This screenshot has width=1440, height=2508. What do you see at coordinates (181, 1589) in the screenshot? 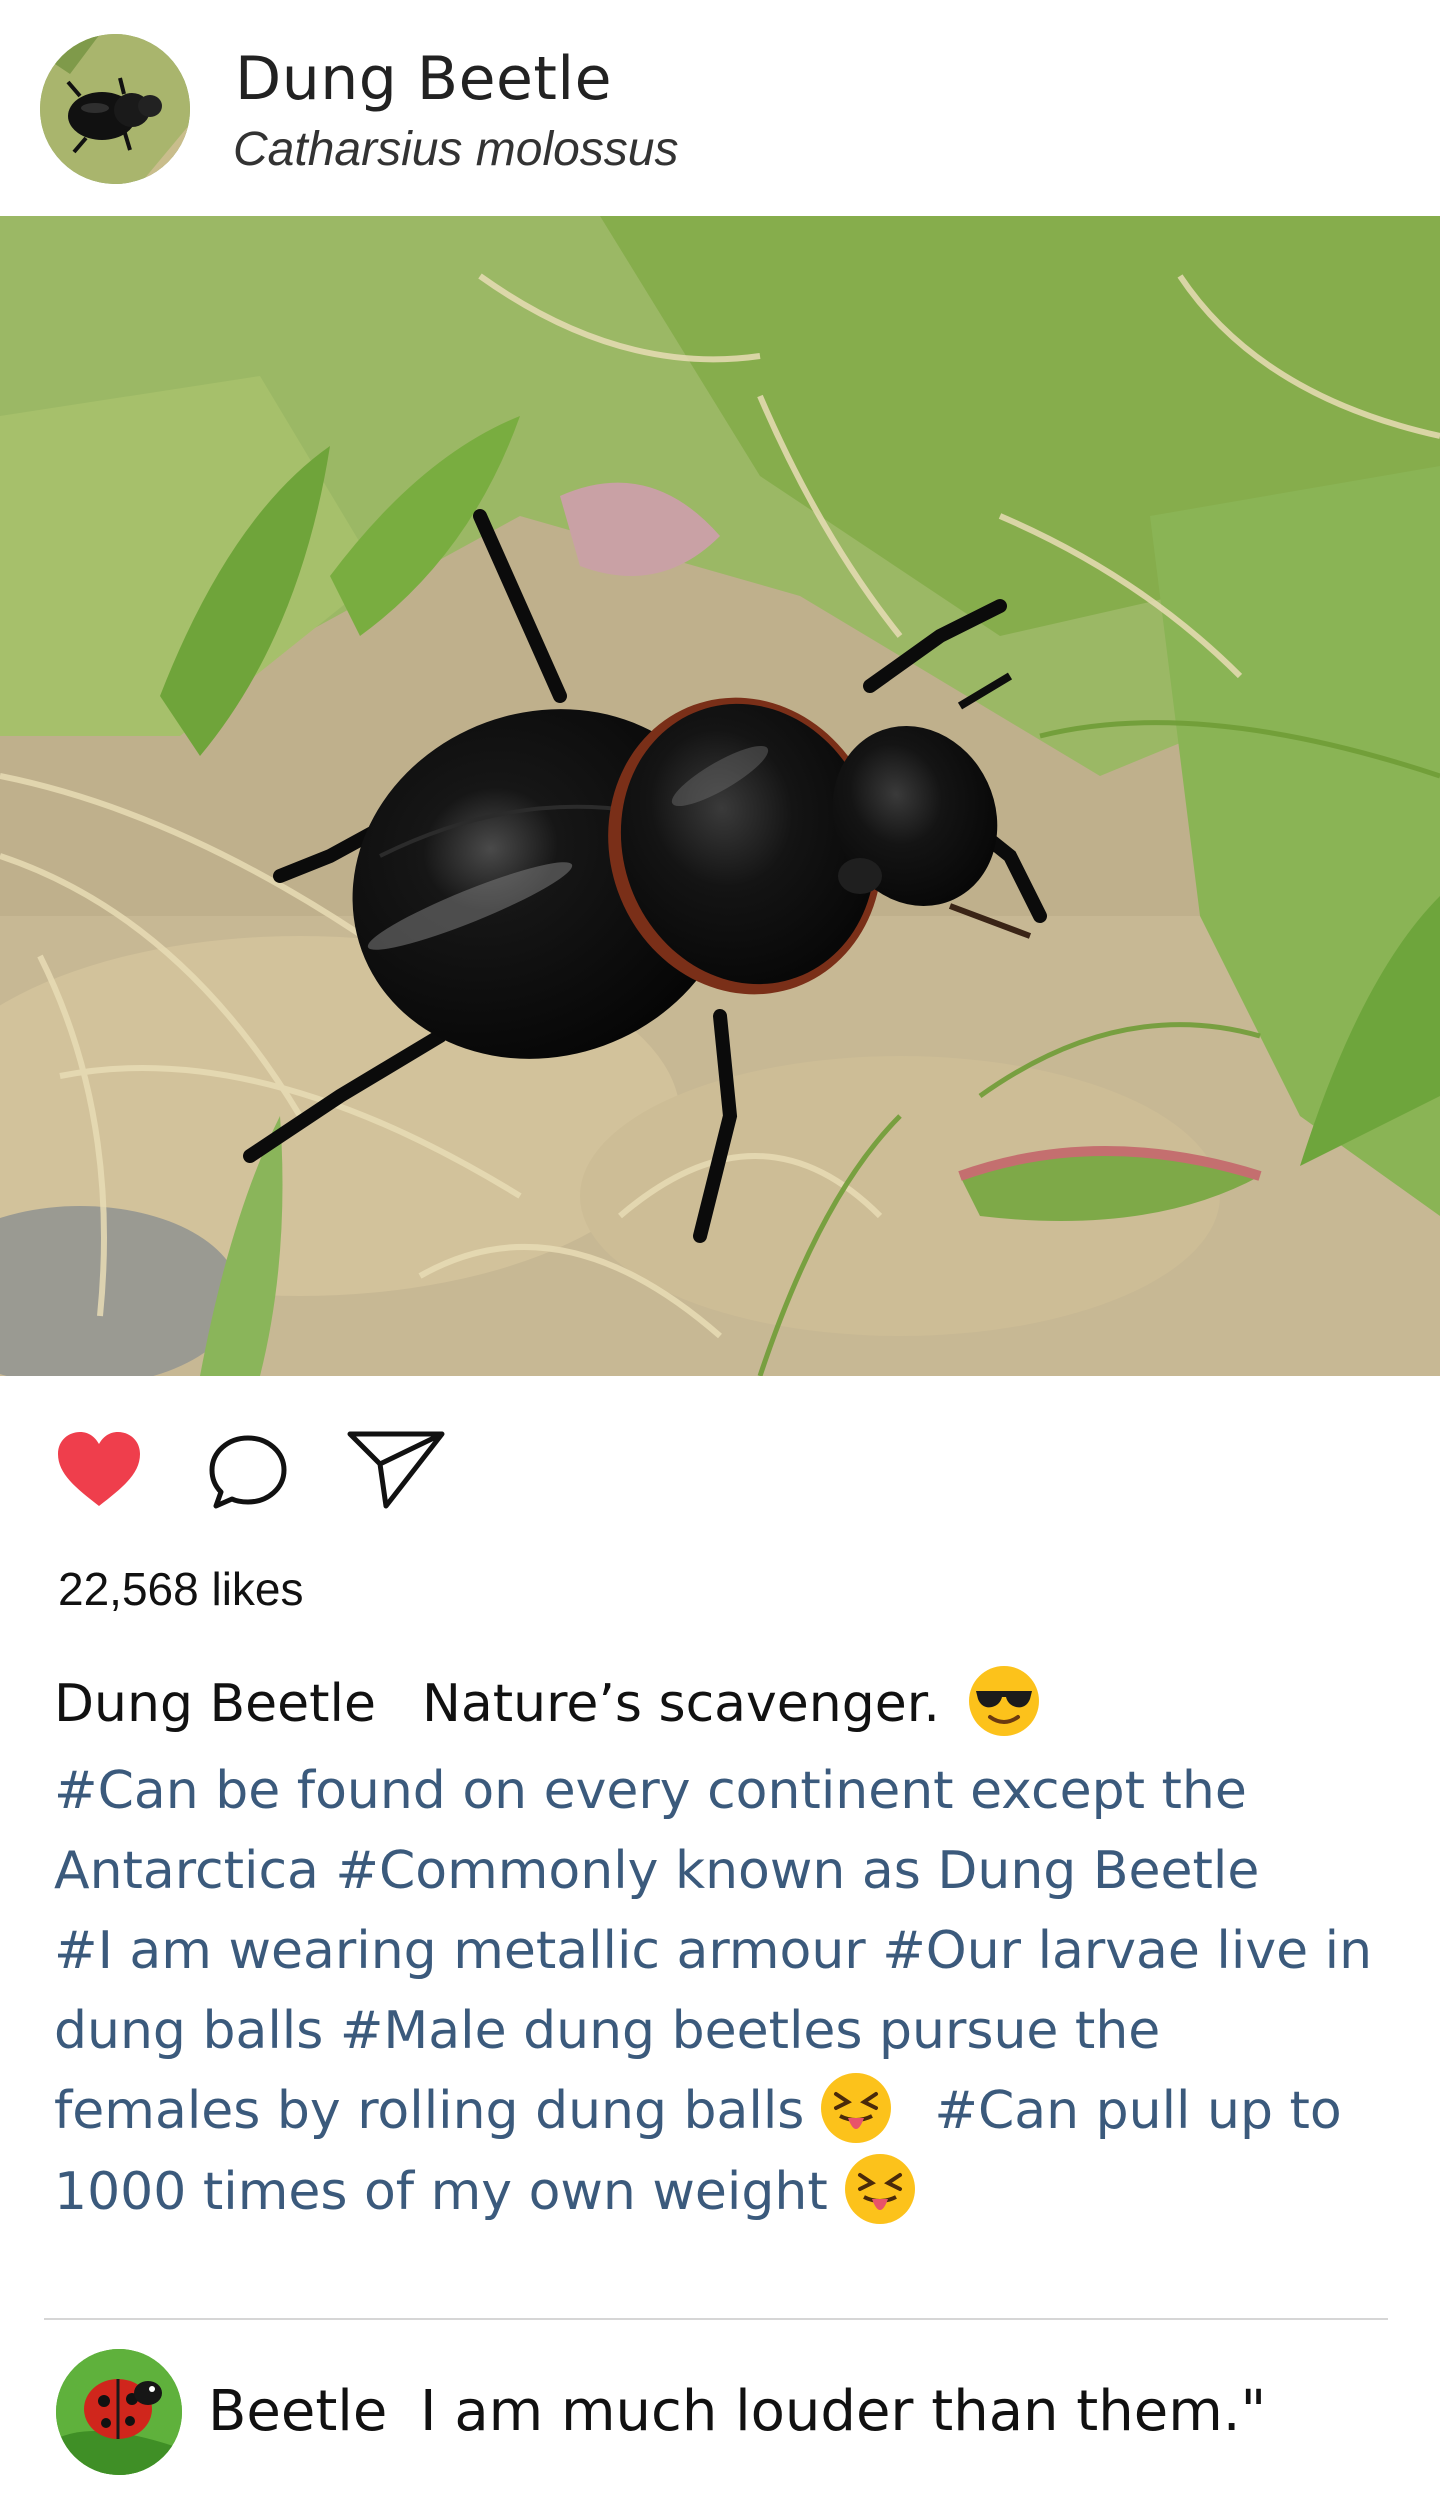
I see `like-count: 22,568 likes` at bounding box center [181, 1589].